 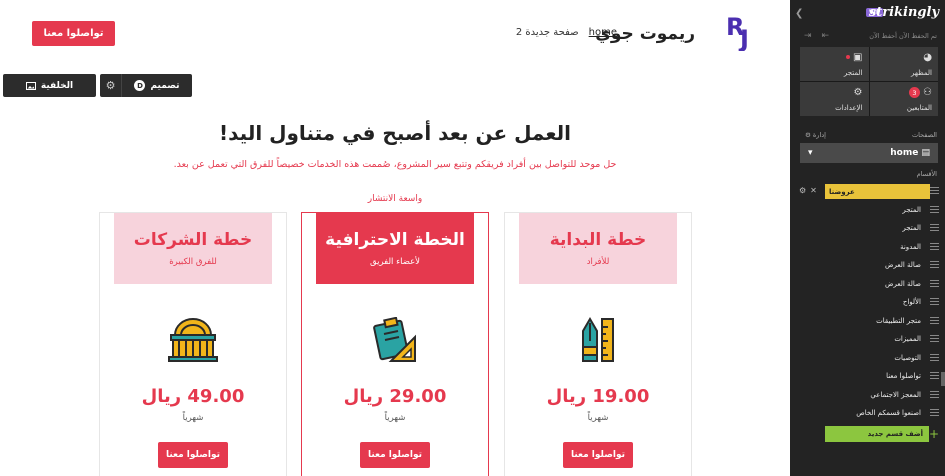 What do you see at coordinates (895, 394) in the screenshot?
I see `section-label: المعجز الاجتماعي` at bounding box center [895, 394].